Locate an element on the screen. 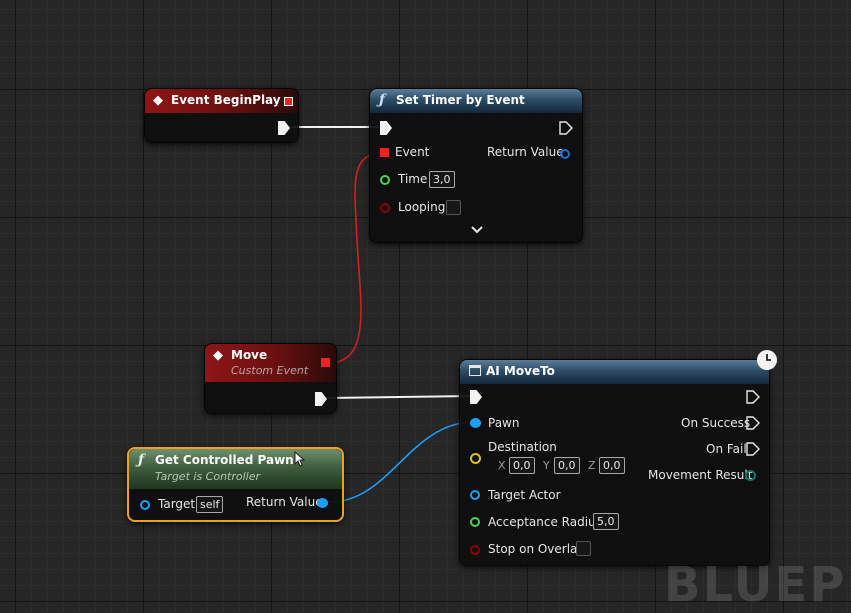 The image size is (851, 613). node-header: AI MoveTo is located at coordinates (614, 372).